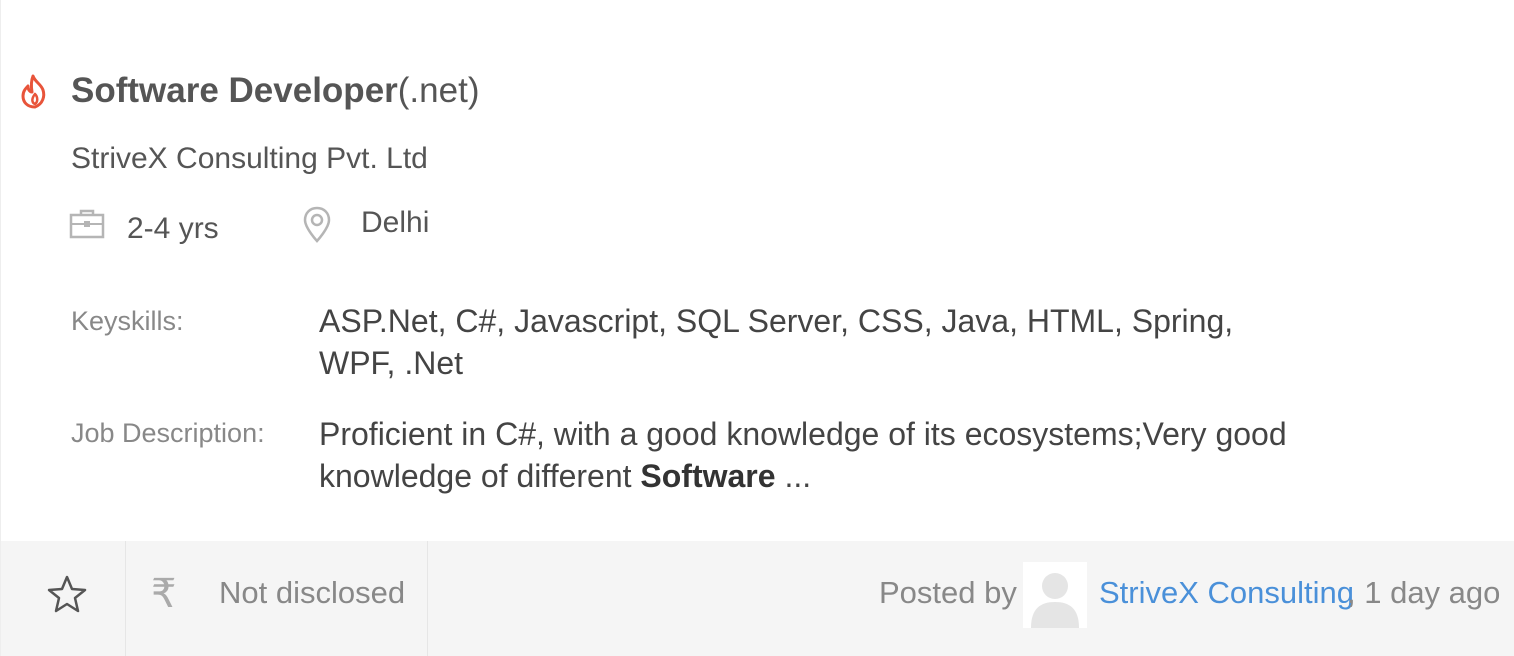  What do you see at coordinates (948, 592) in the screenshot?
I see `posted-by-label: Posted by` at bounding box center [948, 592].